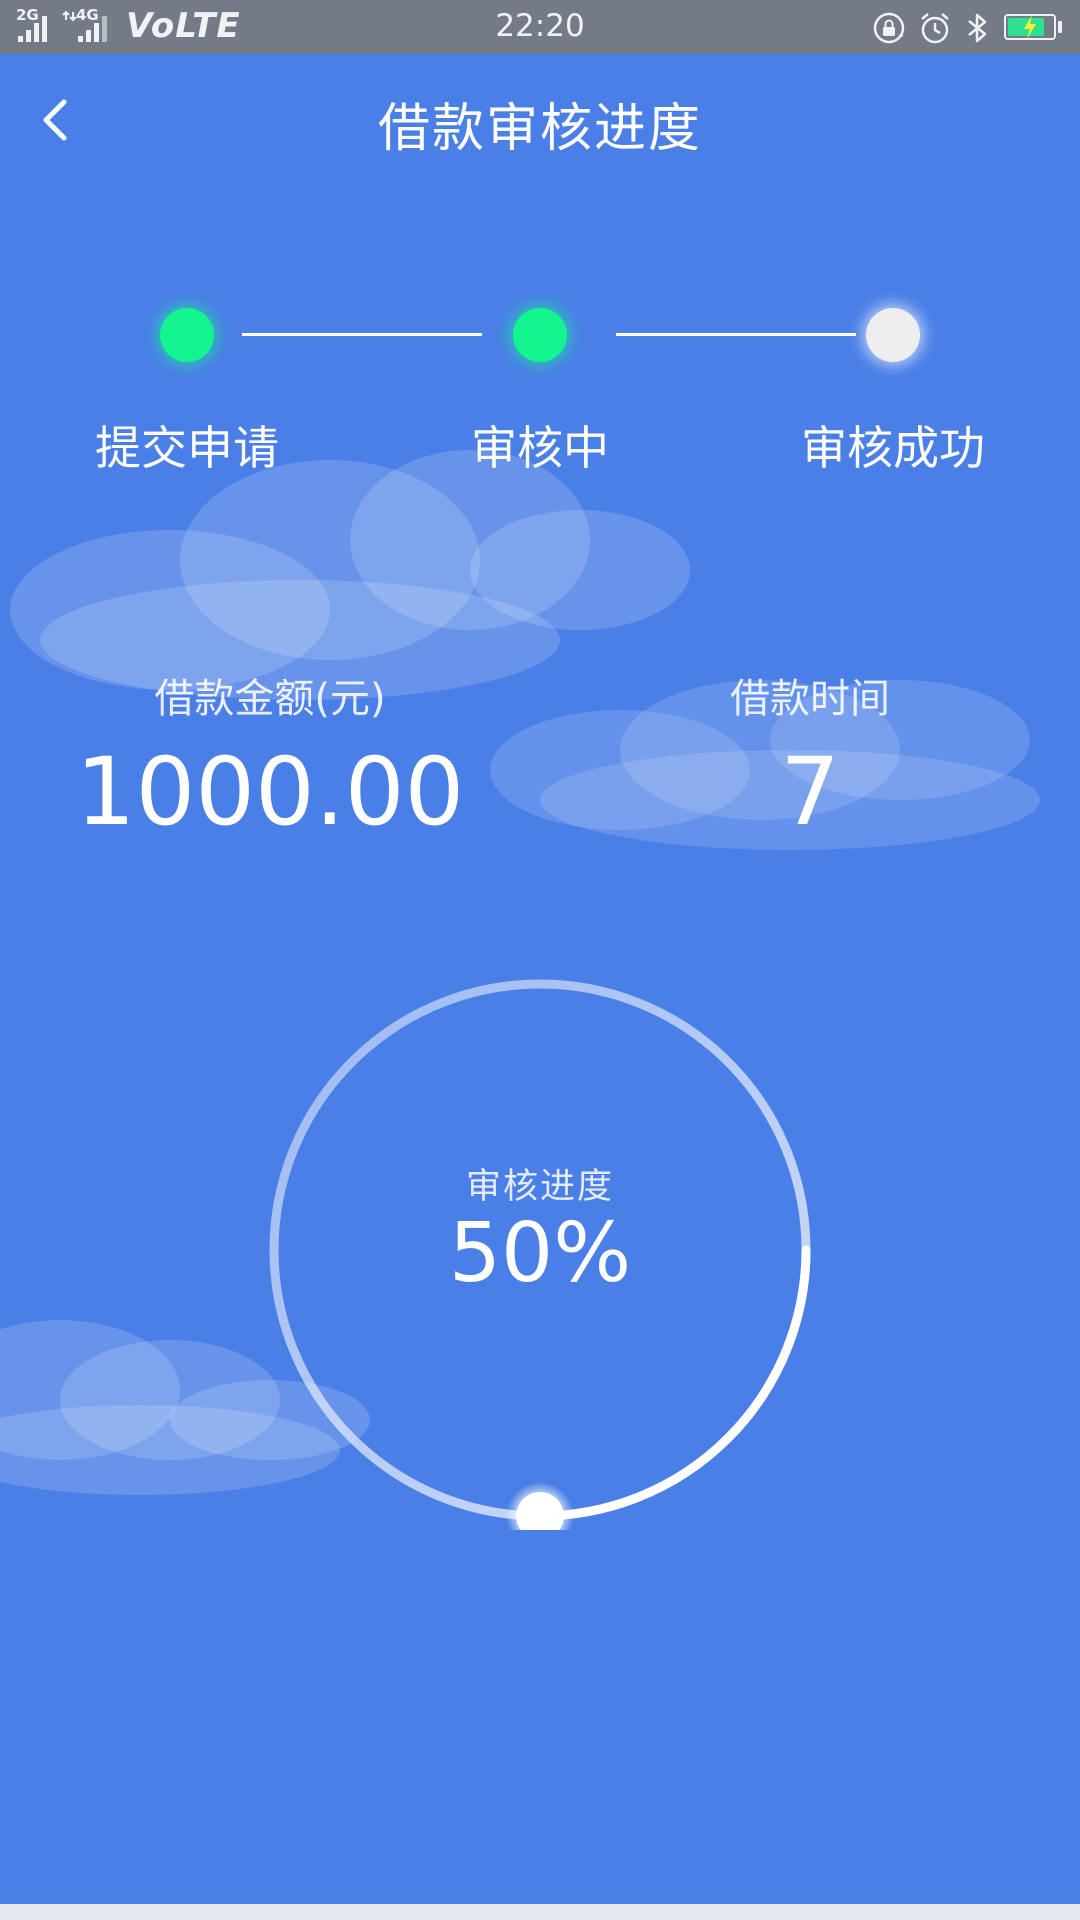 Image resolution: width=1080 pixels, height=1920 pixels. Describe the element at coordinates (187, 448) in the screenshot. I see `step-label-submit: 提交申请` at that location.